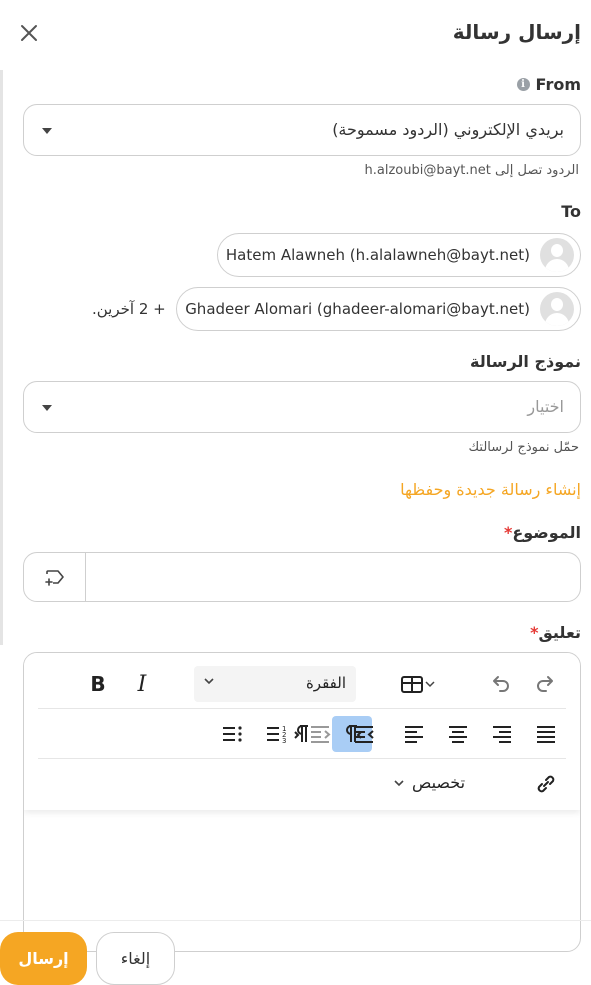  What do you see at coordinates (295, 920) in the screenshot?
I see `footer-divider` at bounding box center [295, 920].